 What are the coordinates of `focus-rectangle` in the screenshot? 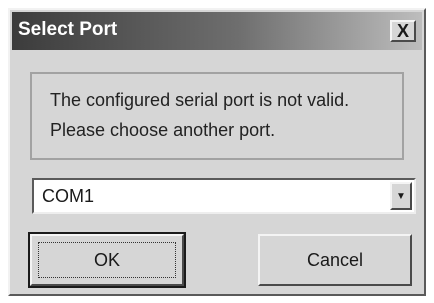 It's located at (107, 260).